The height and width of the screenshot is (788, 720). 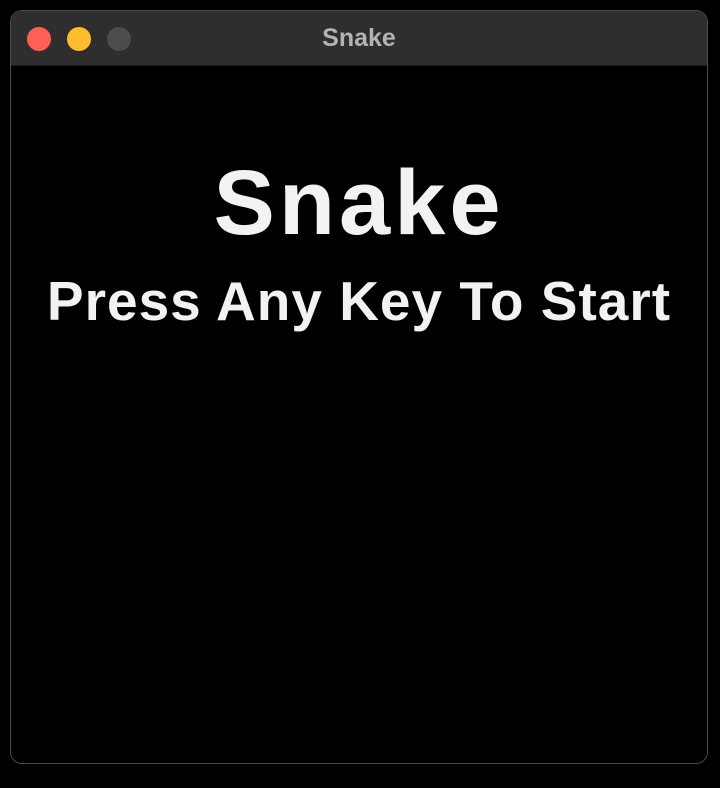 What do you see at coordinates (359, 301) in the screenshot?
I see `start-prompt: Press Any Key To Start` at bounding box center [359, 301].